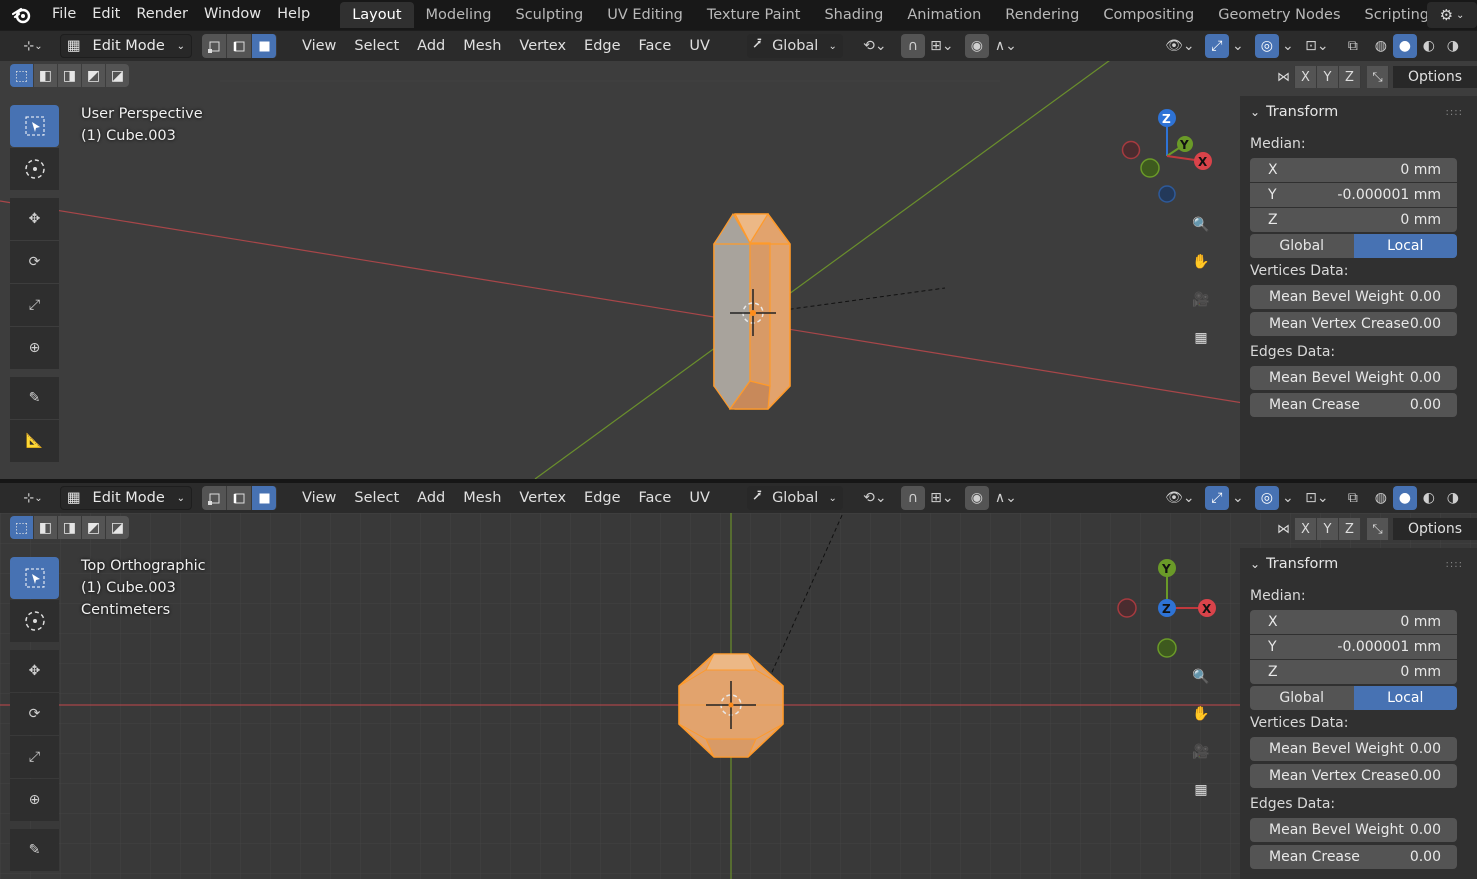 This screenshot has height=879, width=1477. What do you see at coordinates (1306, 77) in the screenshot?
I see `mirror-x-button: X` at bounding box center [1306, 77].